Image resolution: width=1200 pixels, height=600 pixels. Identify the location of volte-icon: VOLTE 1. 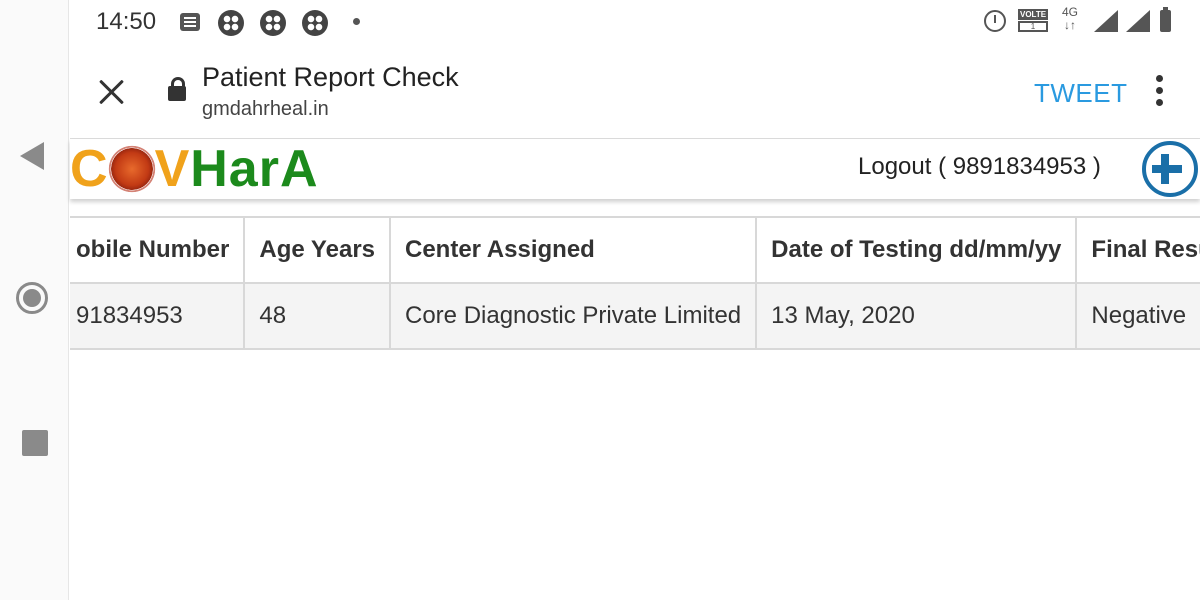
(1033, 20).